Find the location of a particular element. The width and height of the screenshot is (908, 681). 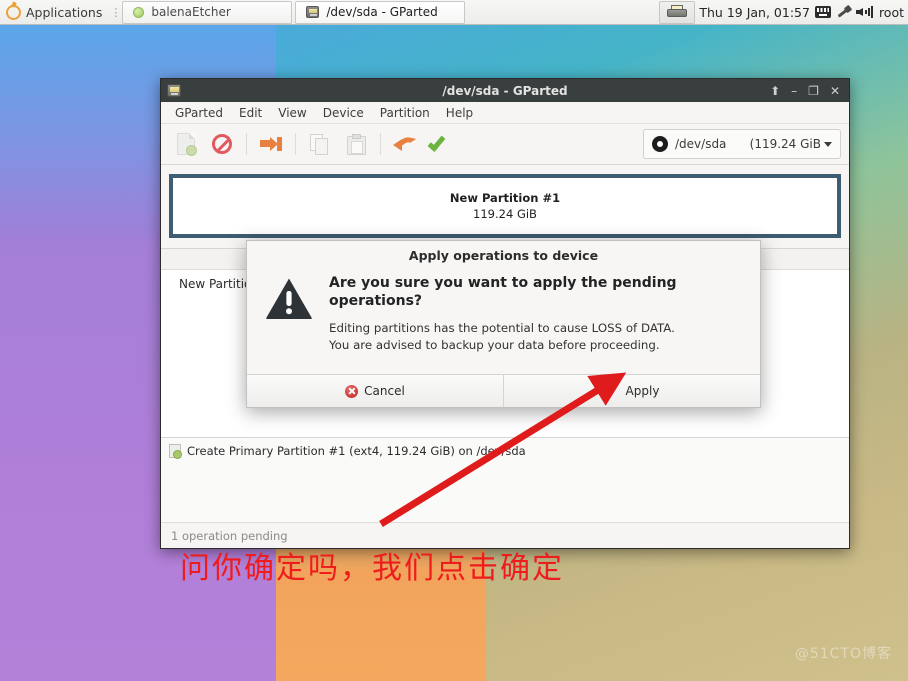

partition-list-cell-name: New Partitio is located at coordinates (215, 284).